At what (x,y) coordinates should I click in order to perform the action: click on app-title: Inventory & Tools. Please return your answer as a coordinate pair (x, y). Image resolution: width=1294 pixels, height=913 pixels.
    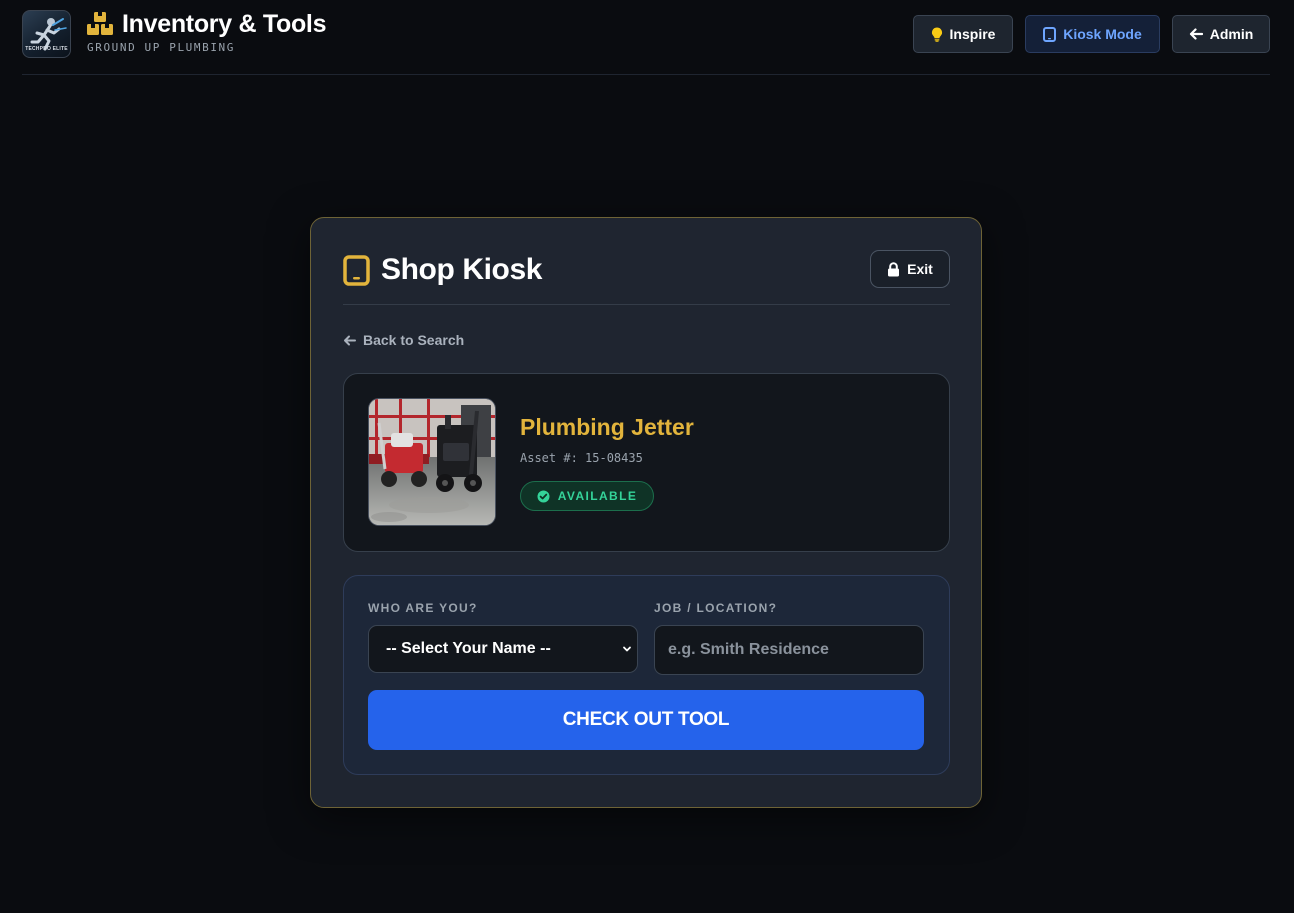
    Looking at the image, I should click on (206, 24).